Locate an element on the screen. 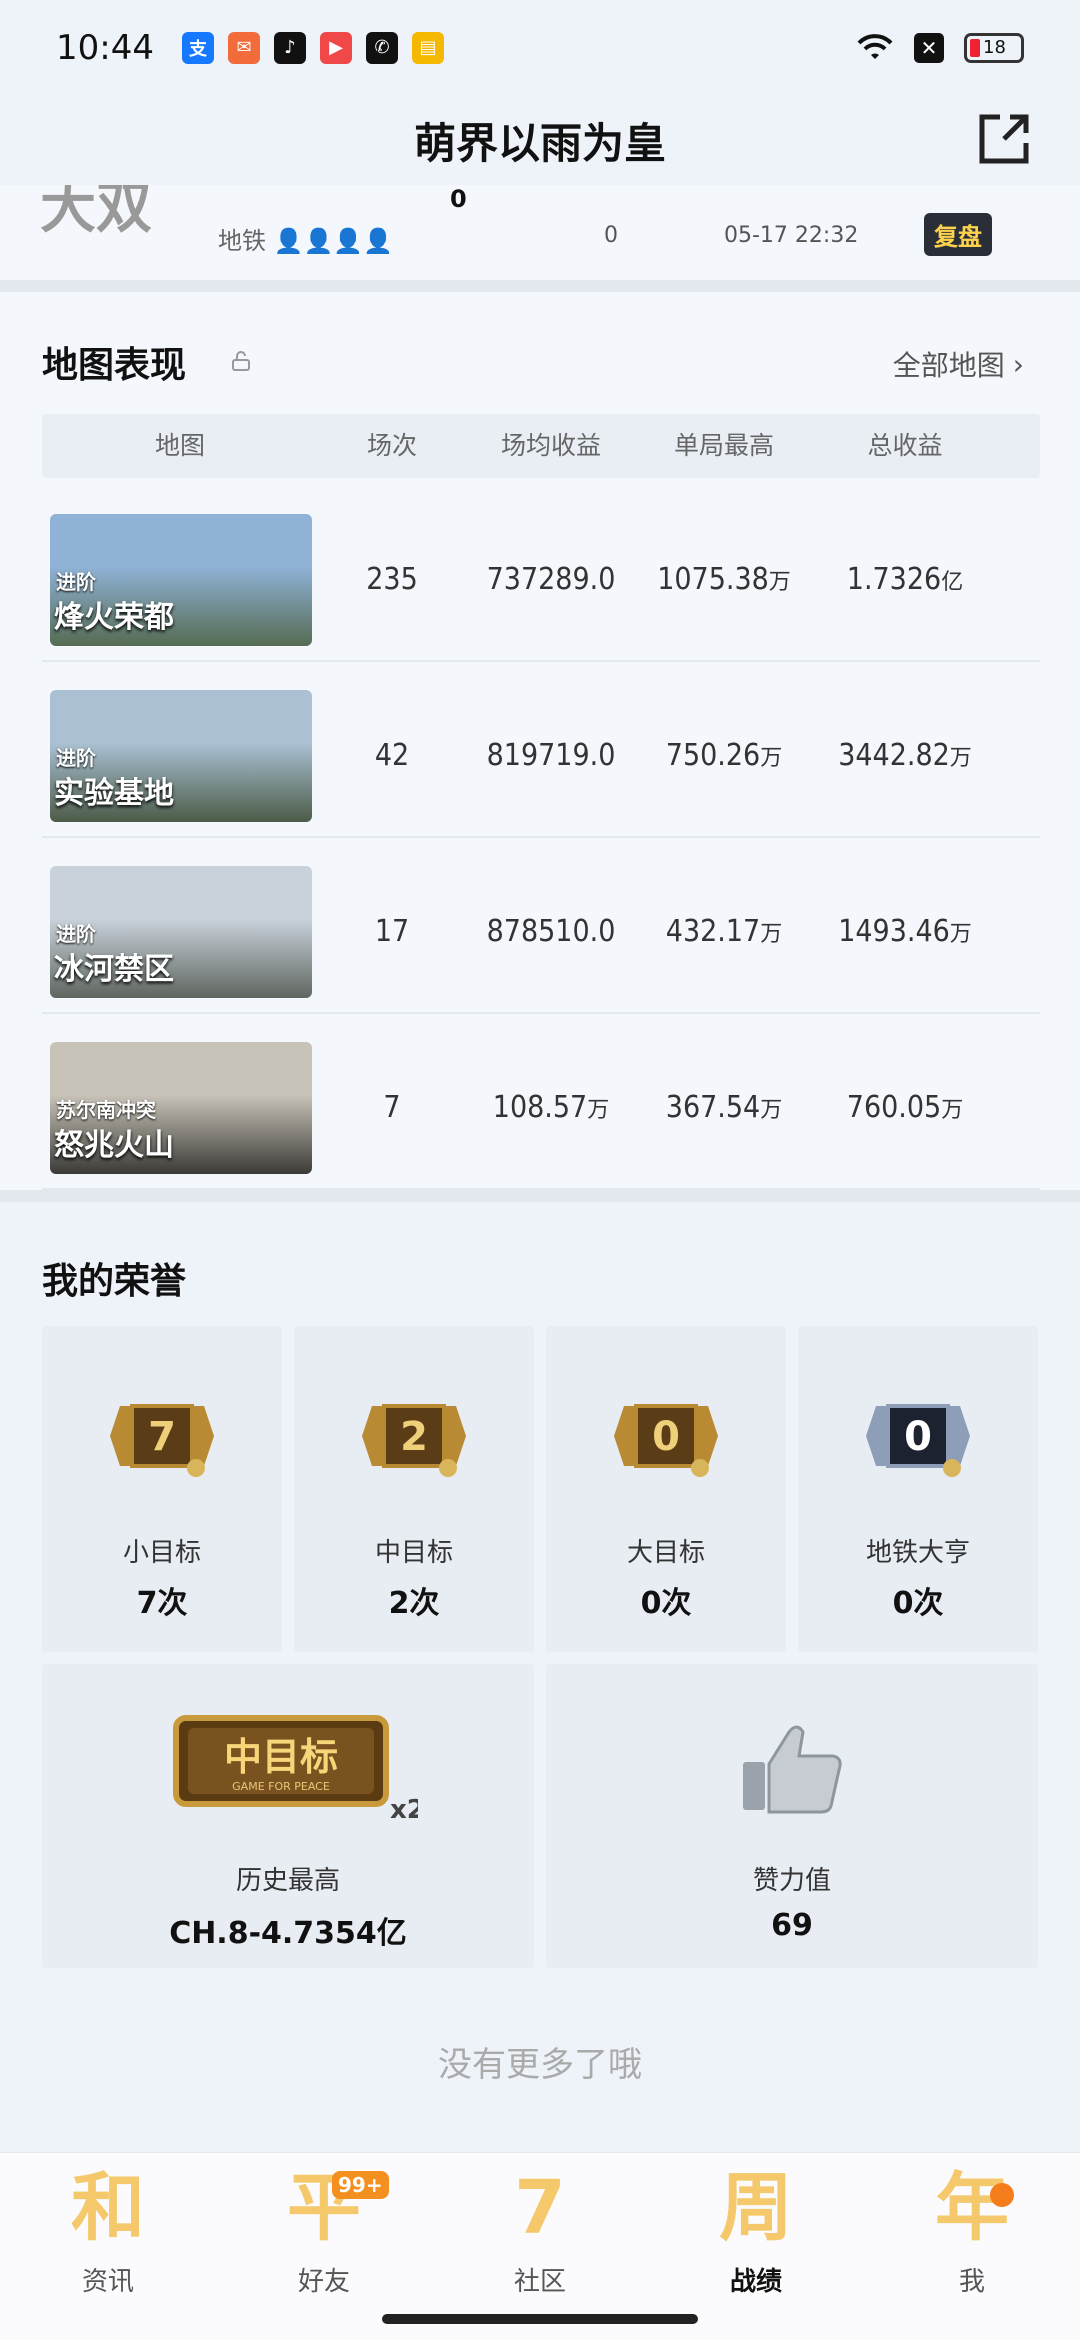 This screenshot has width=1080, height=2340. total-income-cell-value: 1.7326 is located at coordinates (894, 579).